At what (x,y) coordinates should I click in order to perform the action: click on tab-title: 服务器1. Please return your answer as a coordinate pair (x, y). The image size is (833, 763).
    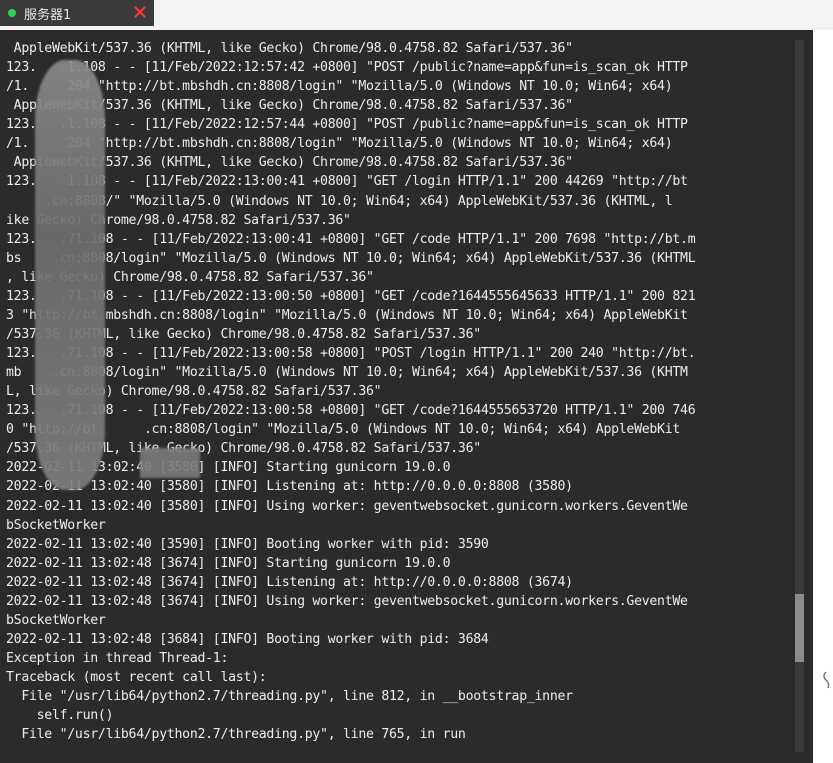
    Looking at the image, I should click on (48, 15).